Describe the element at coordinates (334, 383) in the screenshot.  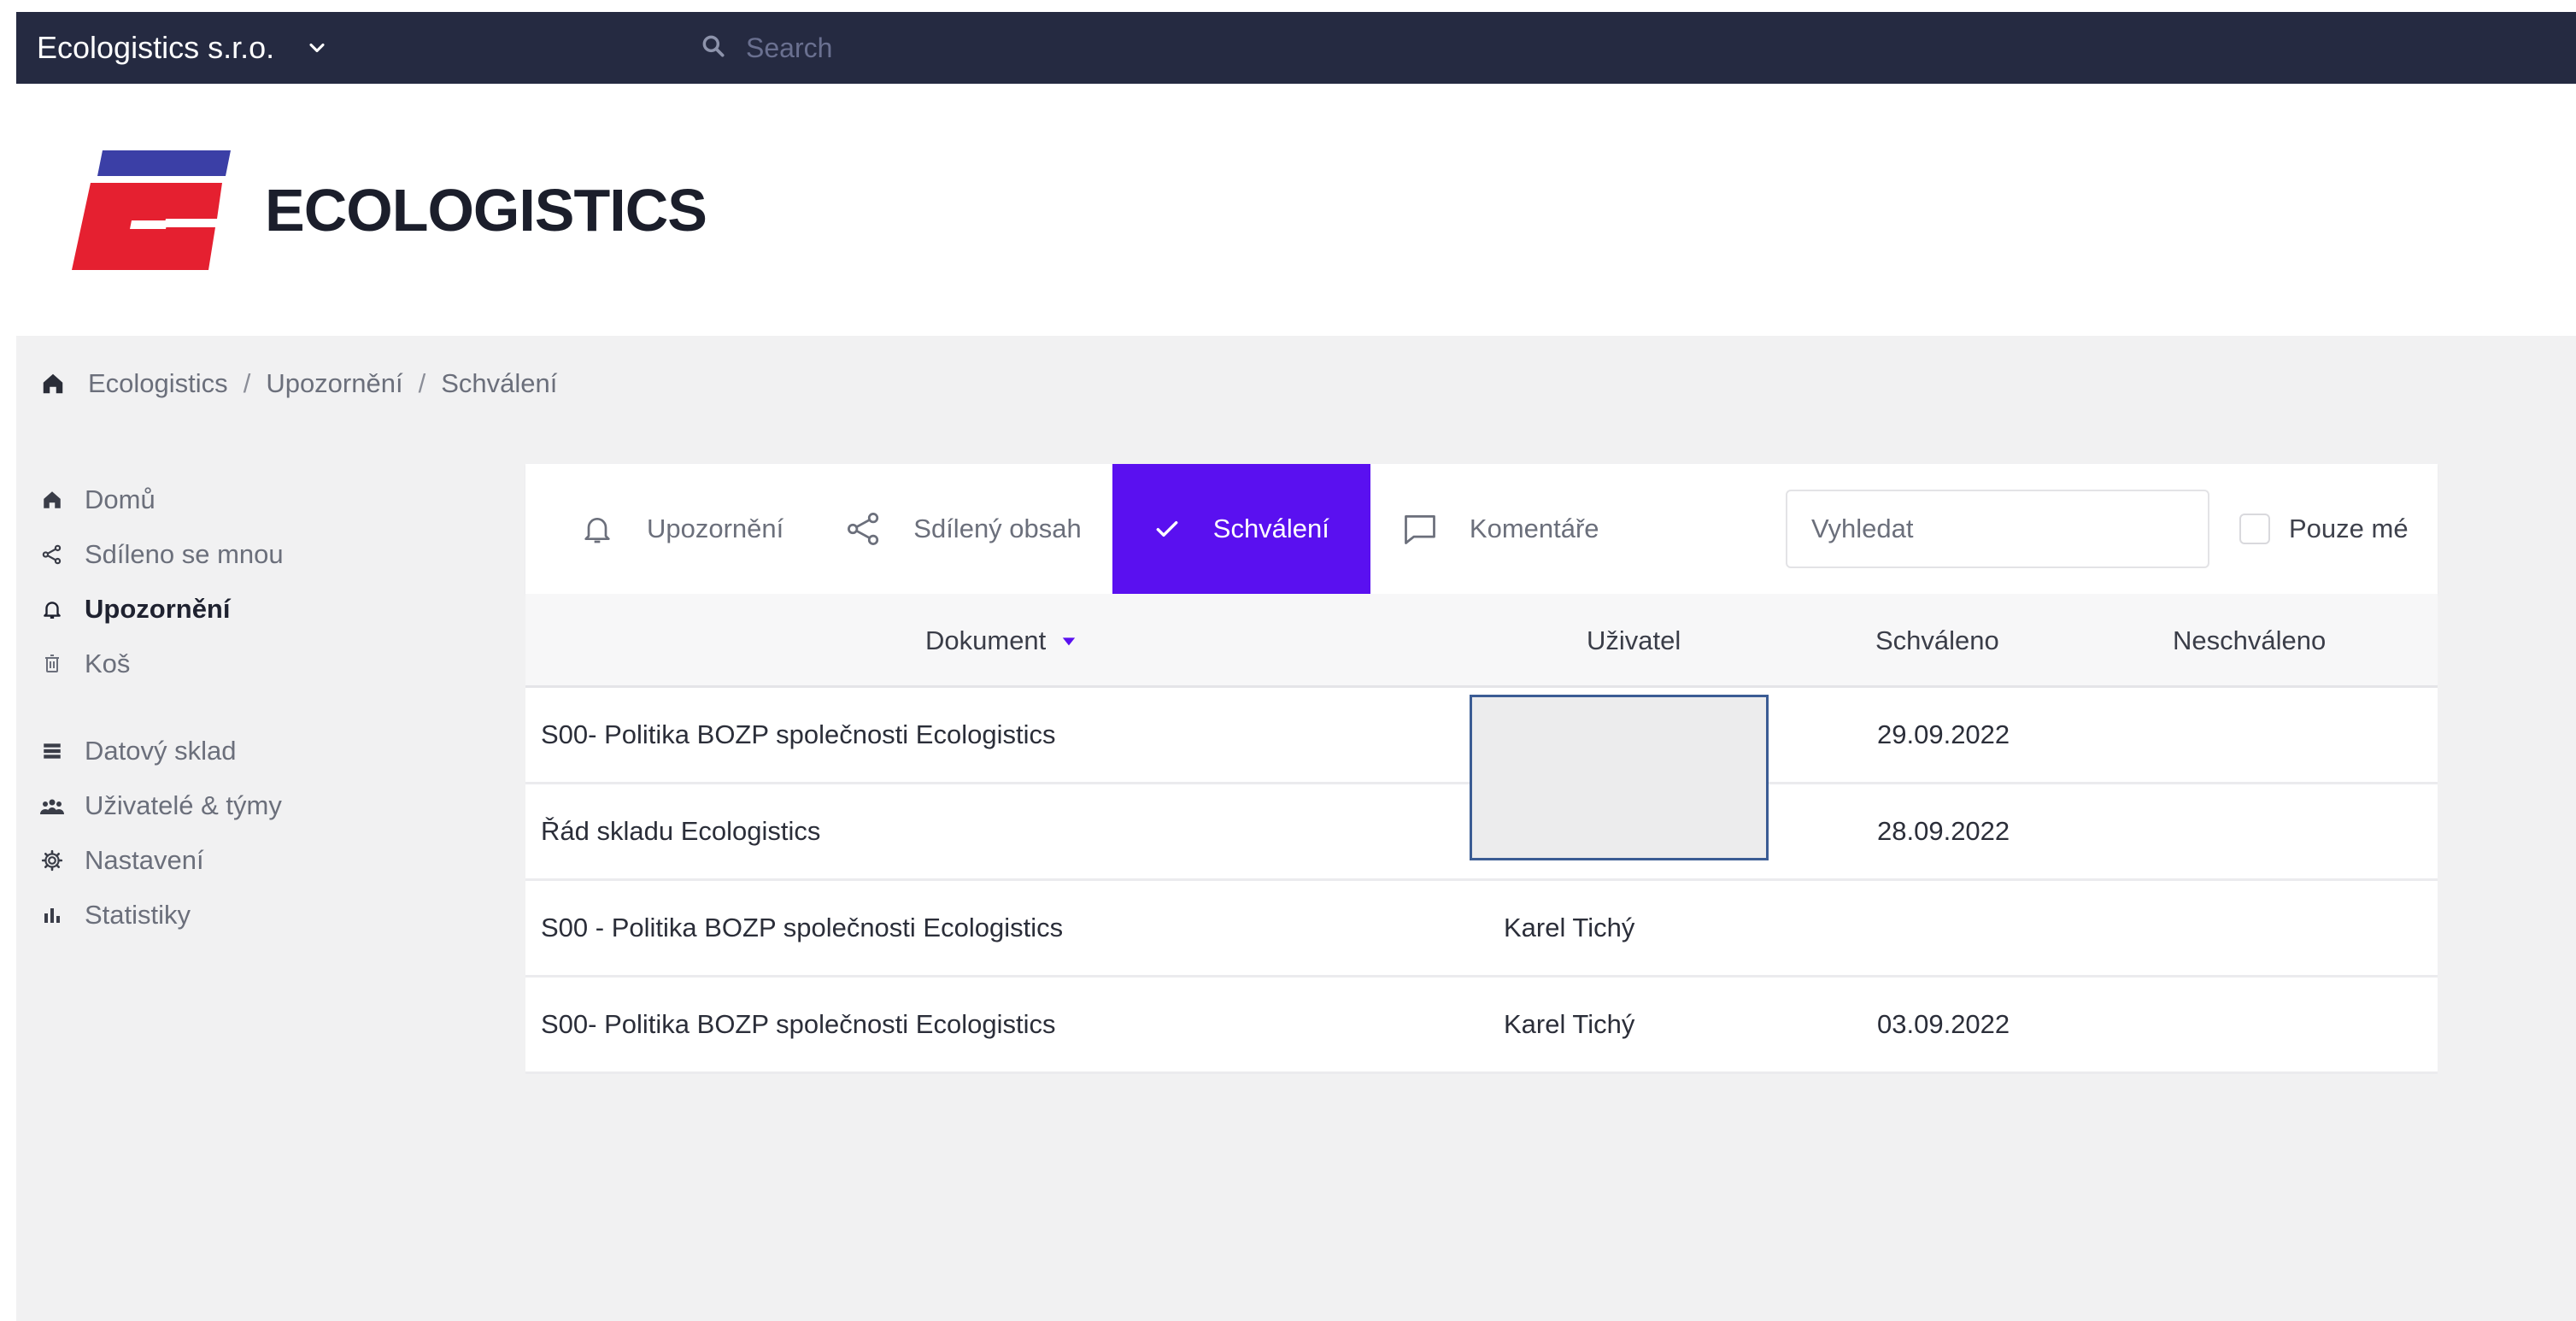
I see `breadcrumb-item: Upozornění` at that location.